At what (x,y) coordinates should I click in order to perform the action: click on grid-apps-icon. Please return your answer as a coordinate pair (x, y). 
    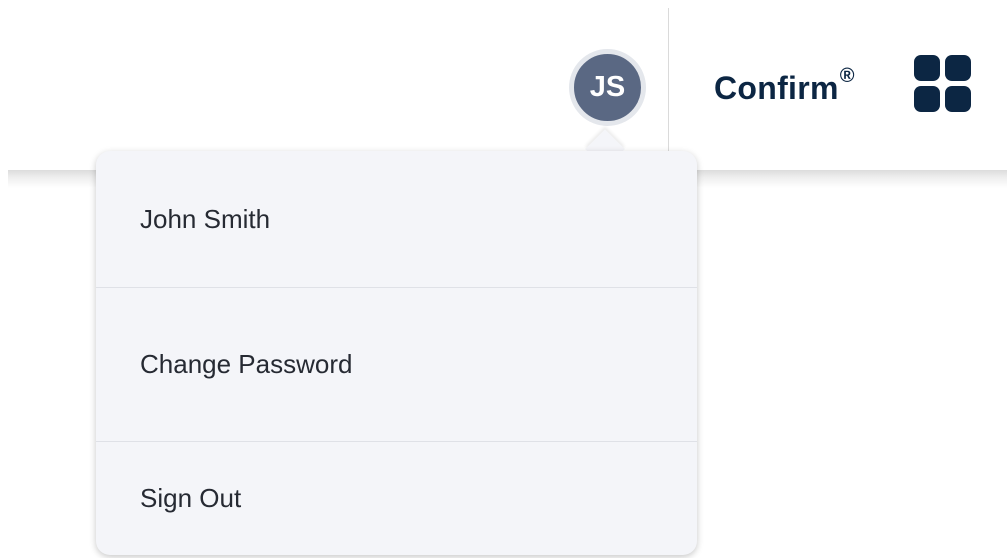
    Looking at the image, I should click on (943, 84).